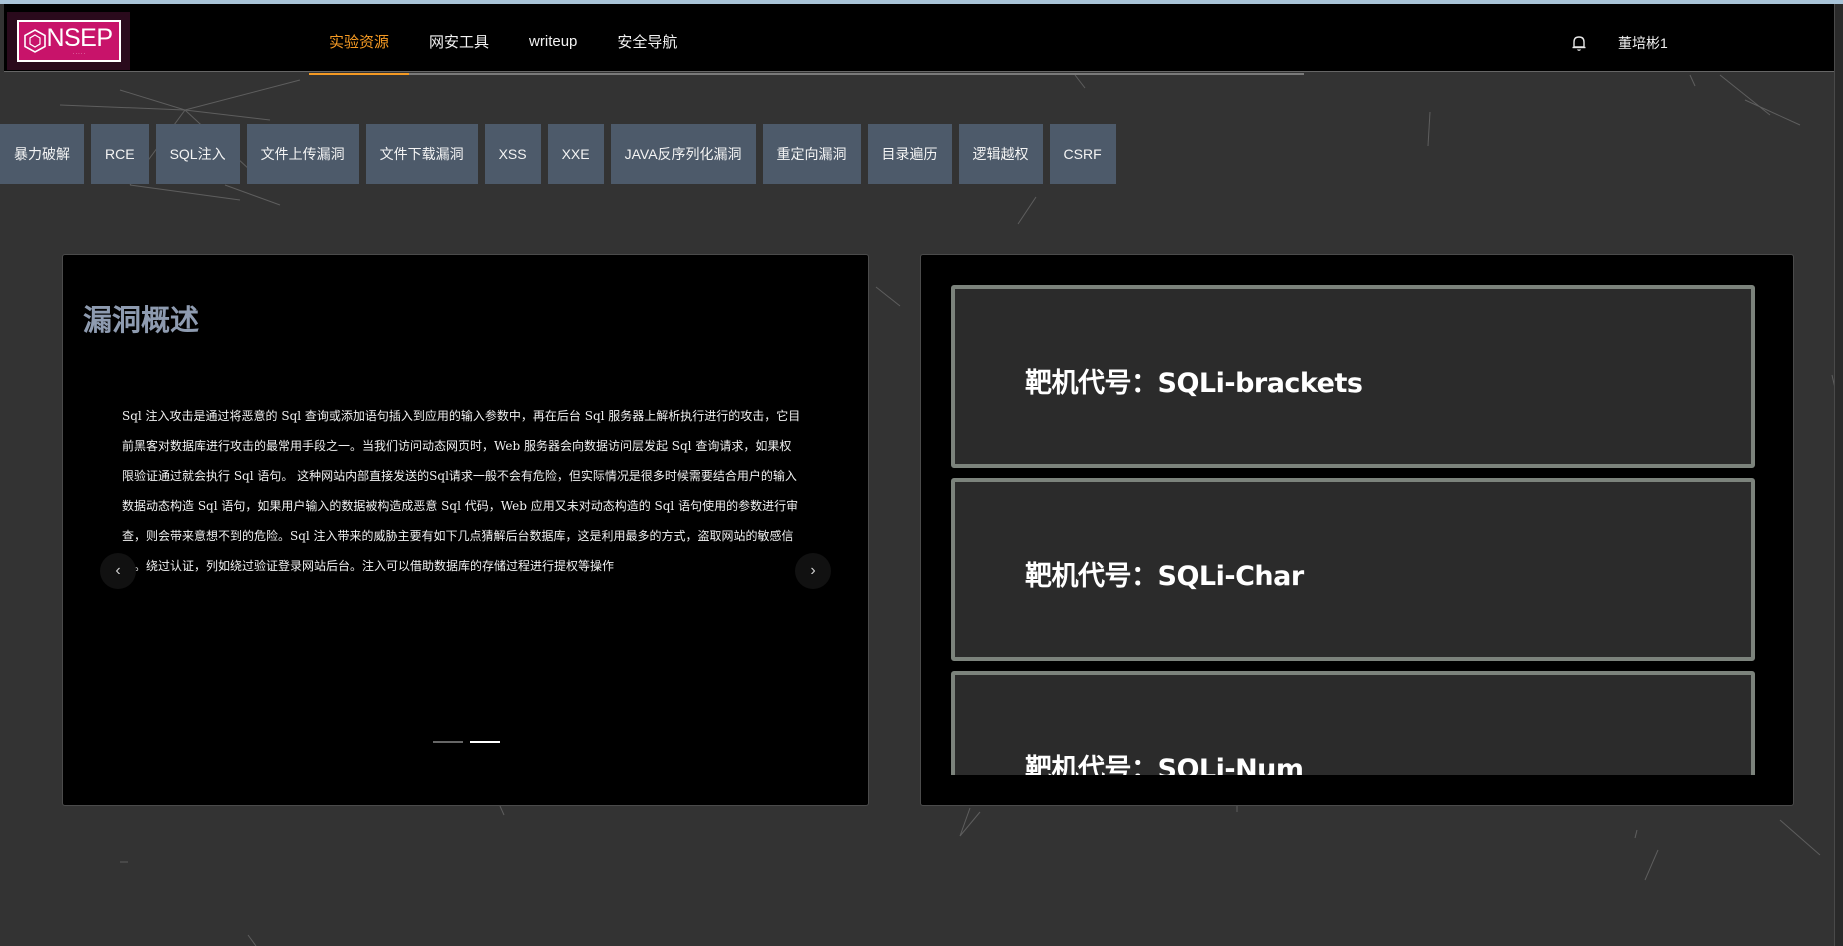  Describe the element at coordinates (302, 154) in the screenshot. I see `tab-file-upload: 文件上传漏洞` at that location.